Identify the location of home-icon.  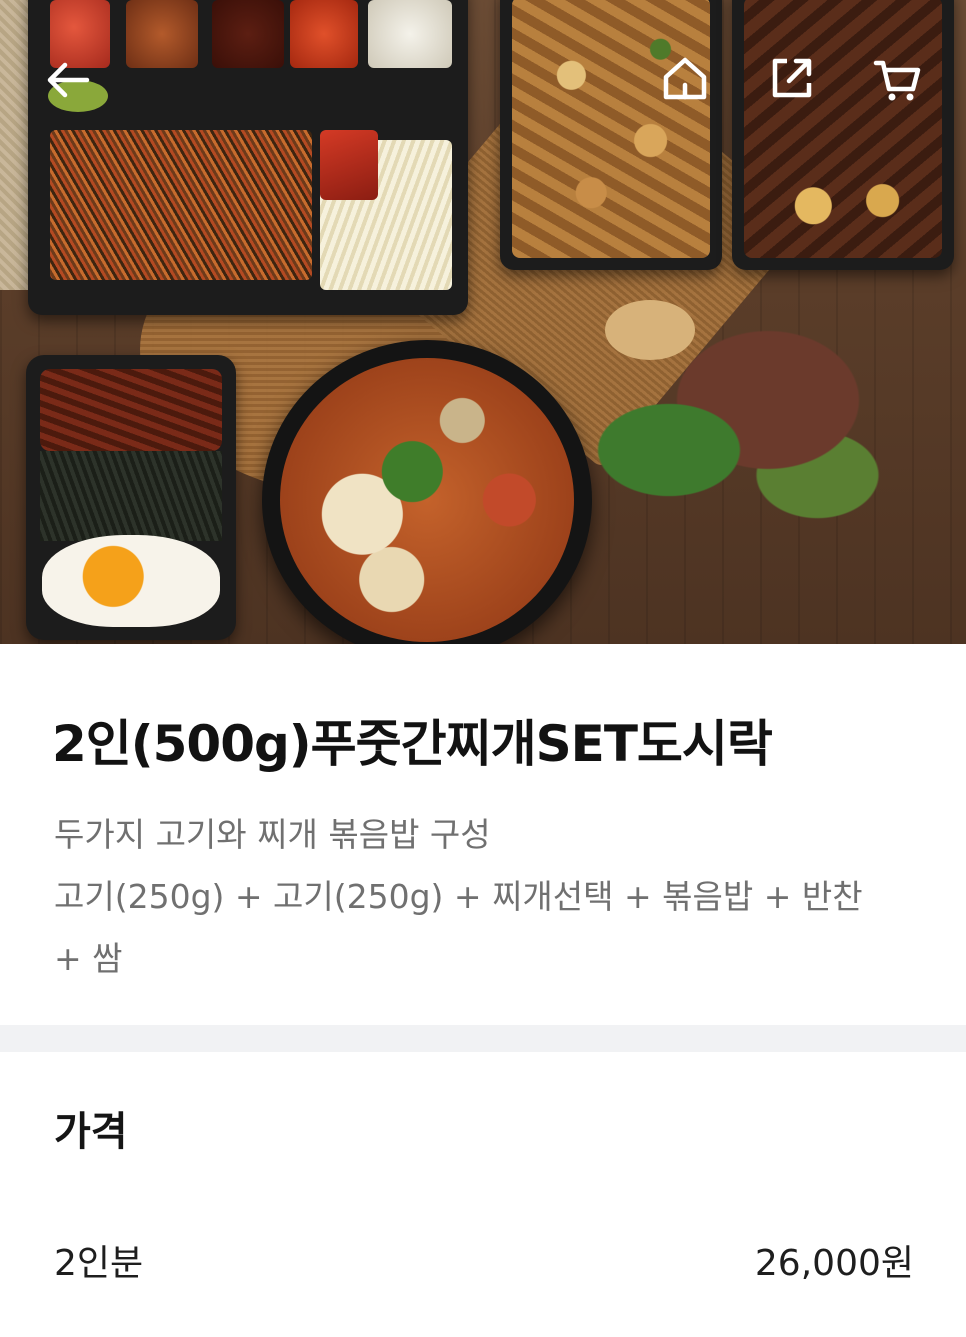
(685, 78).